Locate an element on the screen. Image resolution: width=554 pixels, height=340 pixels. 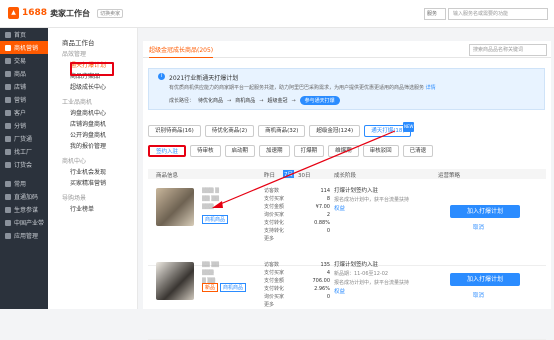
col-strategy: 运营策略 is located at coordinates (449, 176).